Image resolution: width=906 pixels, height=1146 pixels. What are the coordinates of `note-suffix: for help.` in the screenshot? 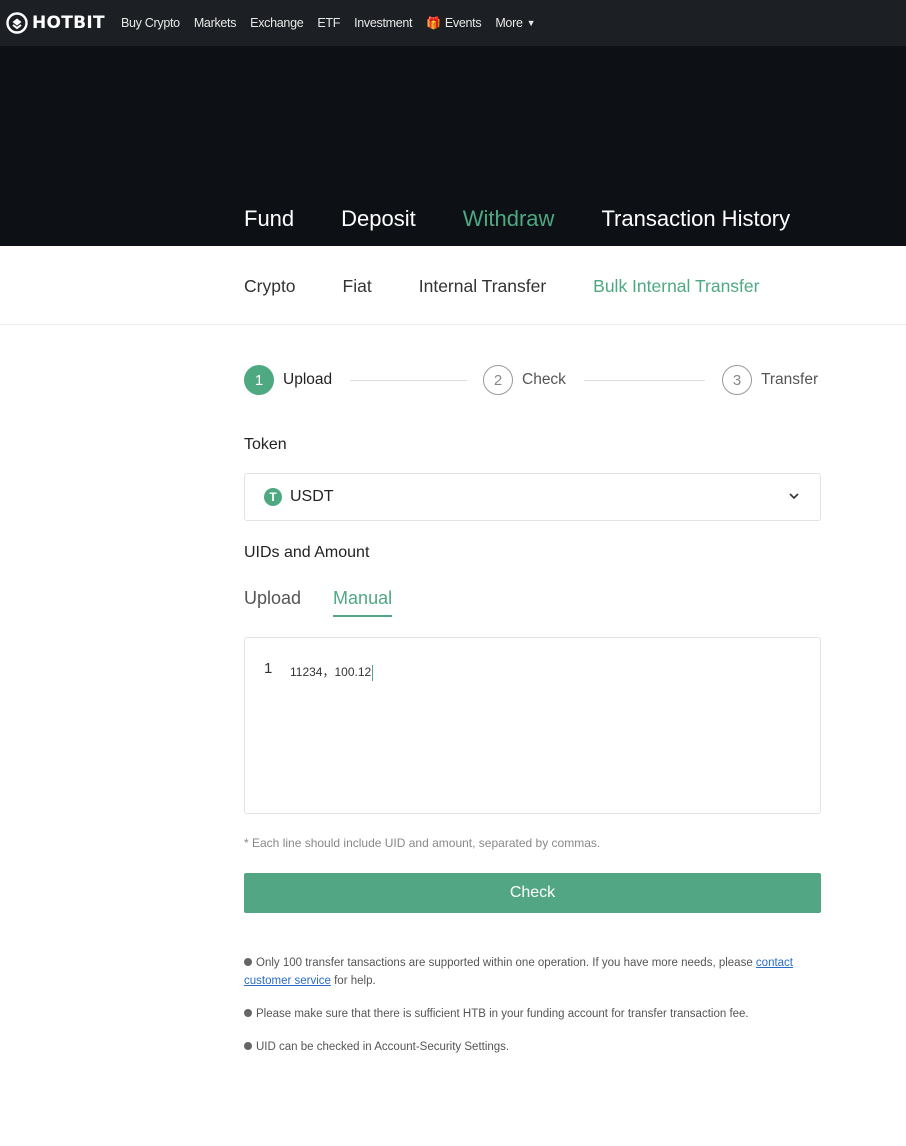 It's located at (353, 981).